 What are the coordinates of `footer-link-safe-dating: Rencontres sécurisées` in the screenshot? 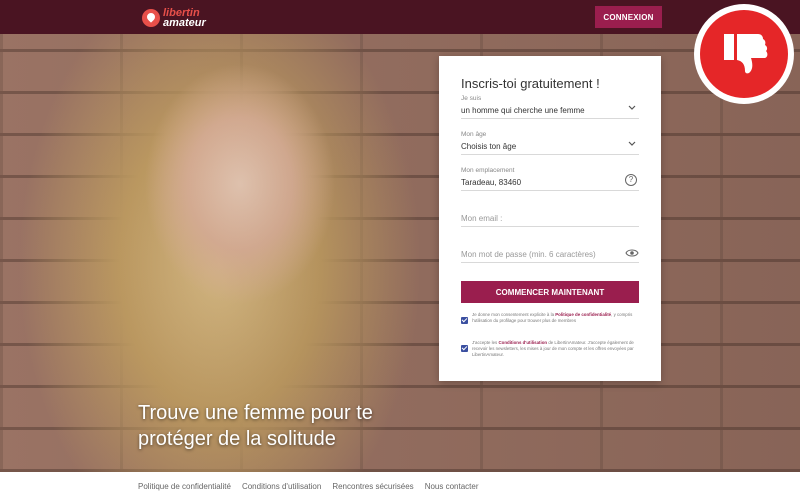 It's located at (372, 486).